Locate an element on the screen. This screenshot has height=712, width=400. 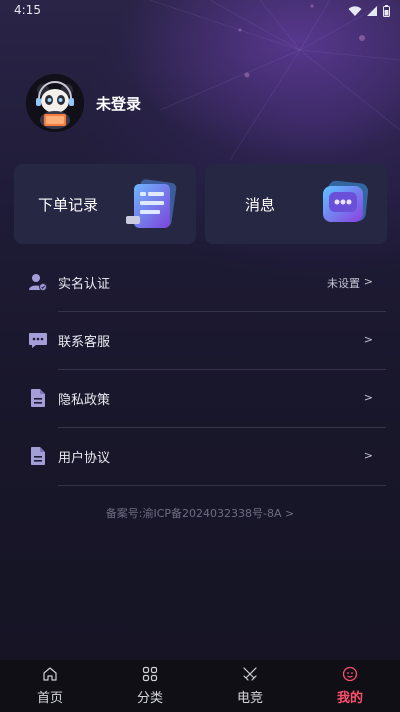
menu-item-identity: 实名认证 未设置 > is located at coordinates (200, 283).